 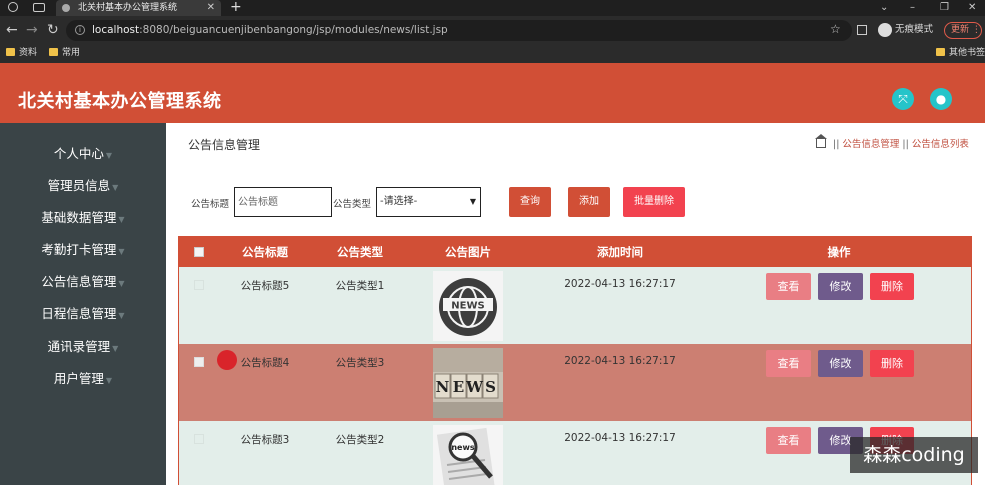 What do you see at coordinates (83, 282) in the screenshot?
I see `sidebar-item-announcements: 公告信息管理 ▼` at bounding box center [83, 282].